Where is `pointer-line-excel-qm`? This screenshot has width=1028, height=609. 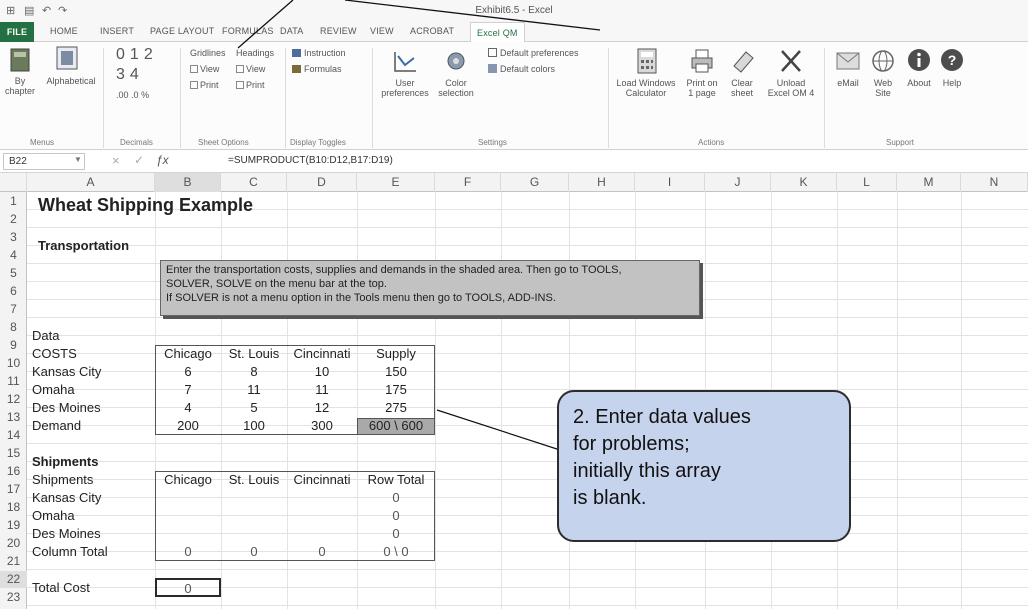
pointer-line-excel-qm is located at coordinates (472, 15).